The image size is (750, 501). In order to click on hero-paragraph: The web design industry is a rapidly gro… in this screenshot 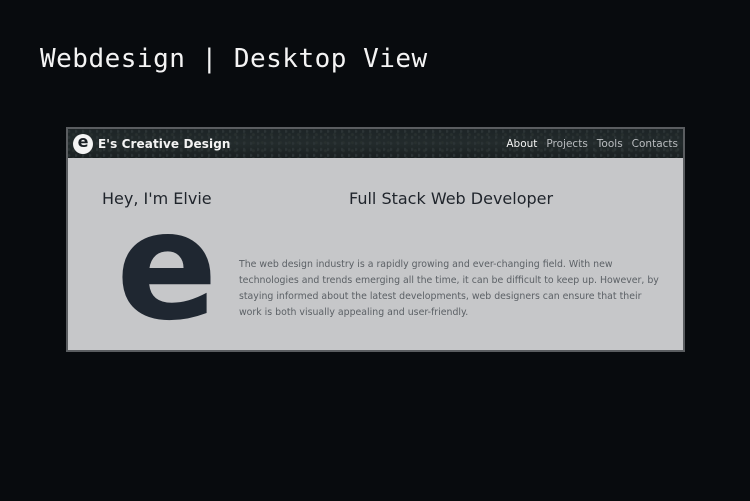, I will do `click(449, 288)`.